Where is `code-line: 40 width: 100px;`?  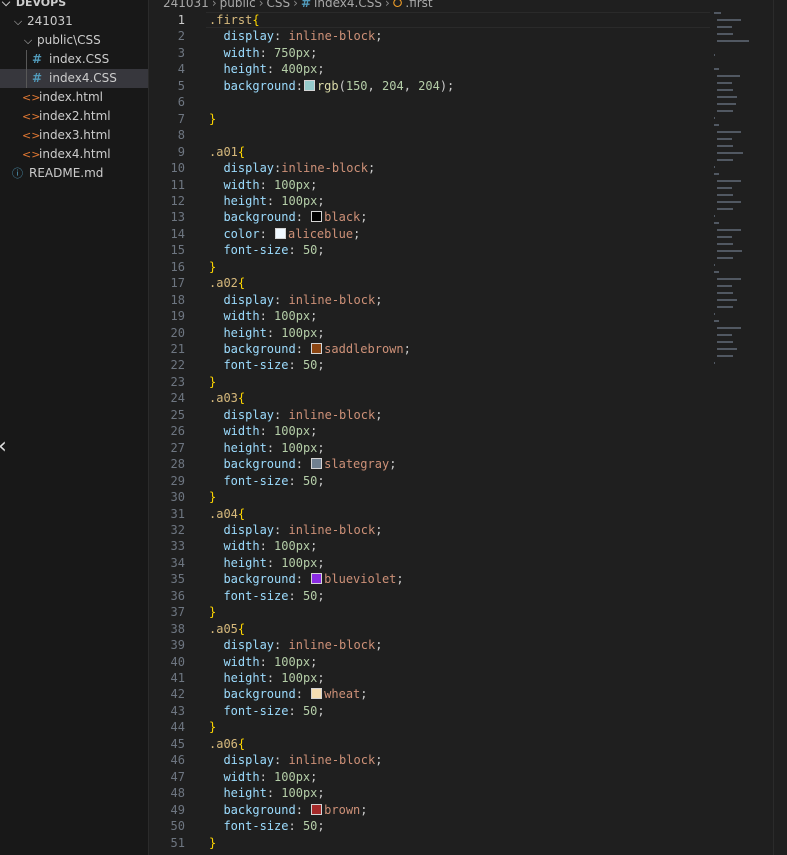 code-line: 40 width: 100px; is located at coordinates (430, 662).